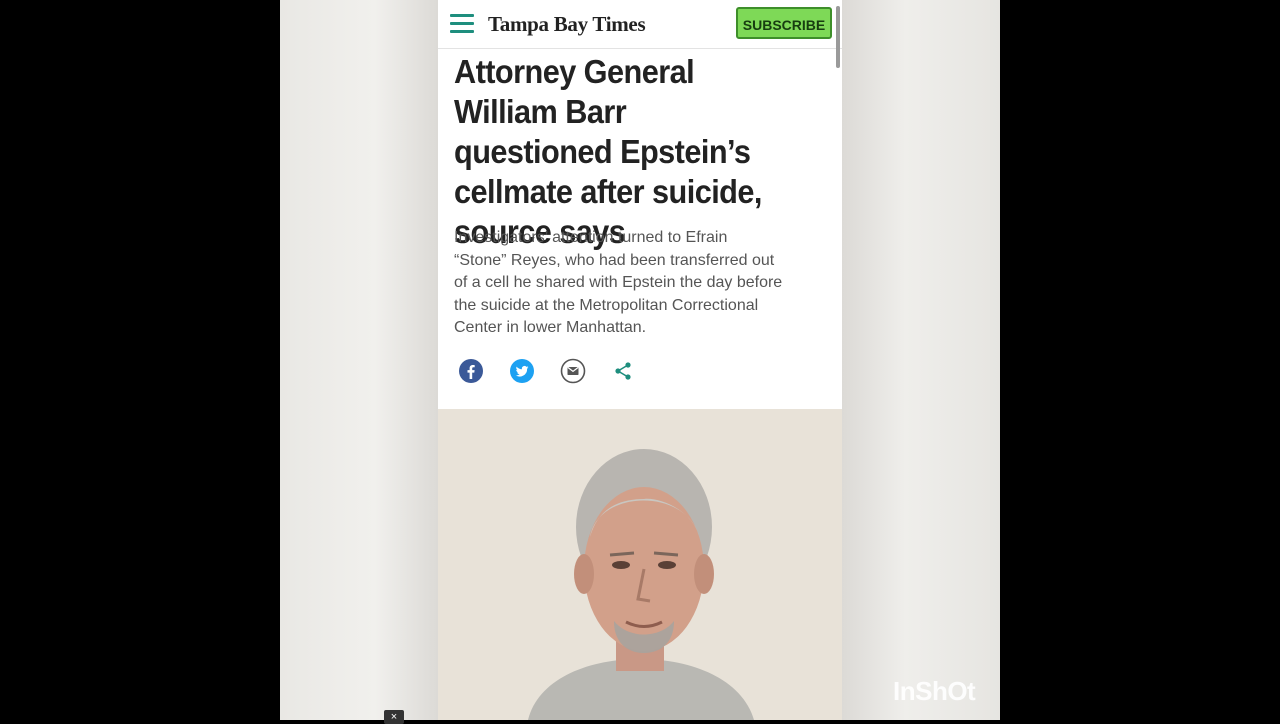 This screenshot has height=724, width=1280. I want to click on facebook-share-button, so click(471, 371).